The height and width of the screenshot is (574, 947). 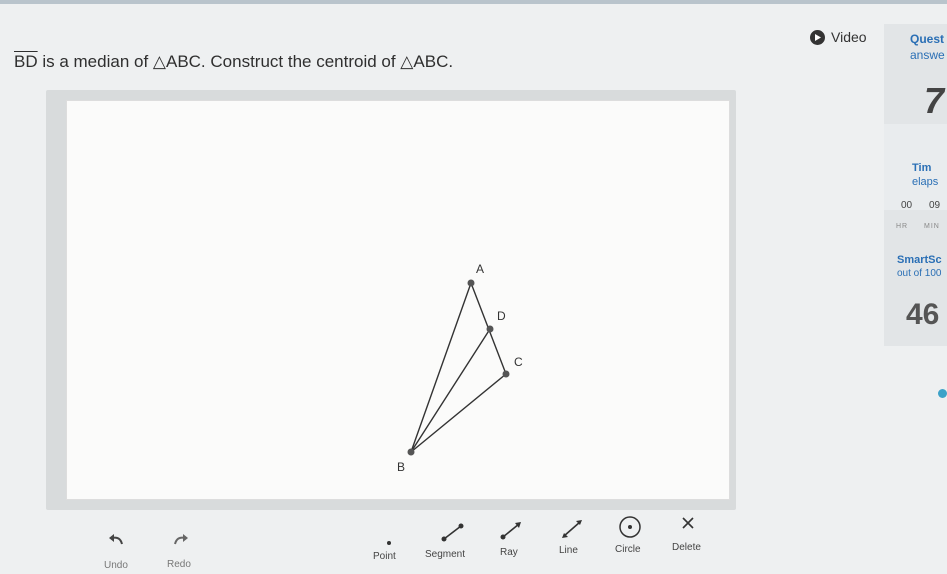 What do you see at coordinates (922, 168) in the screenshot?
I see `time-title: Tim` at bounding box center [922, 168].